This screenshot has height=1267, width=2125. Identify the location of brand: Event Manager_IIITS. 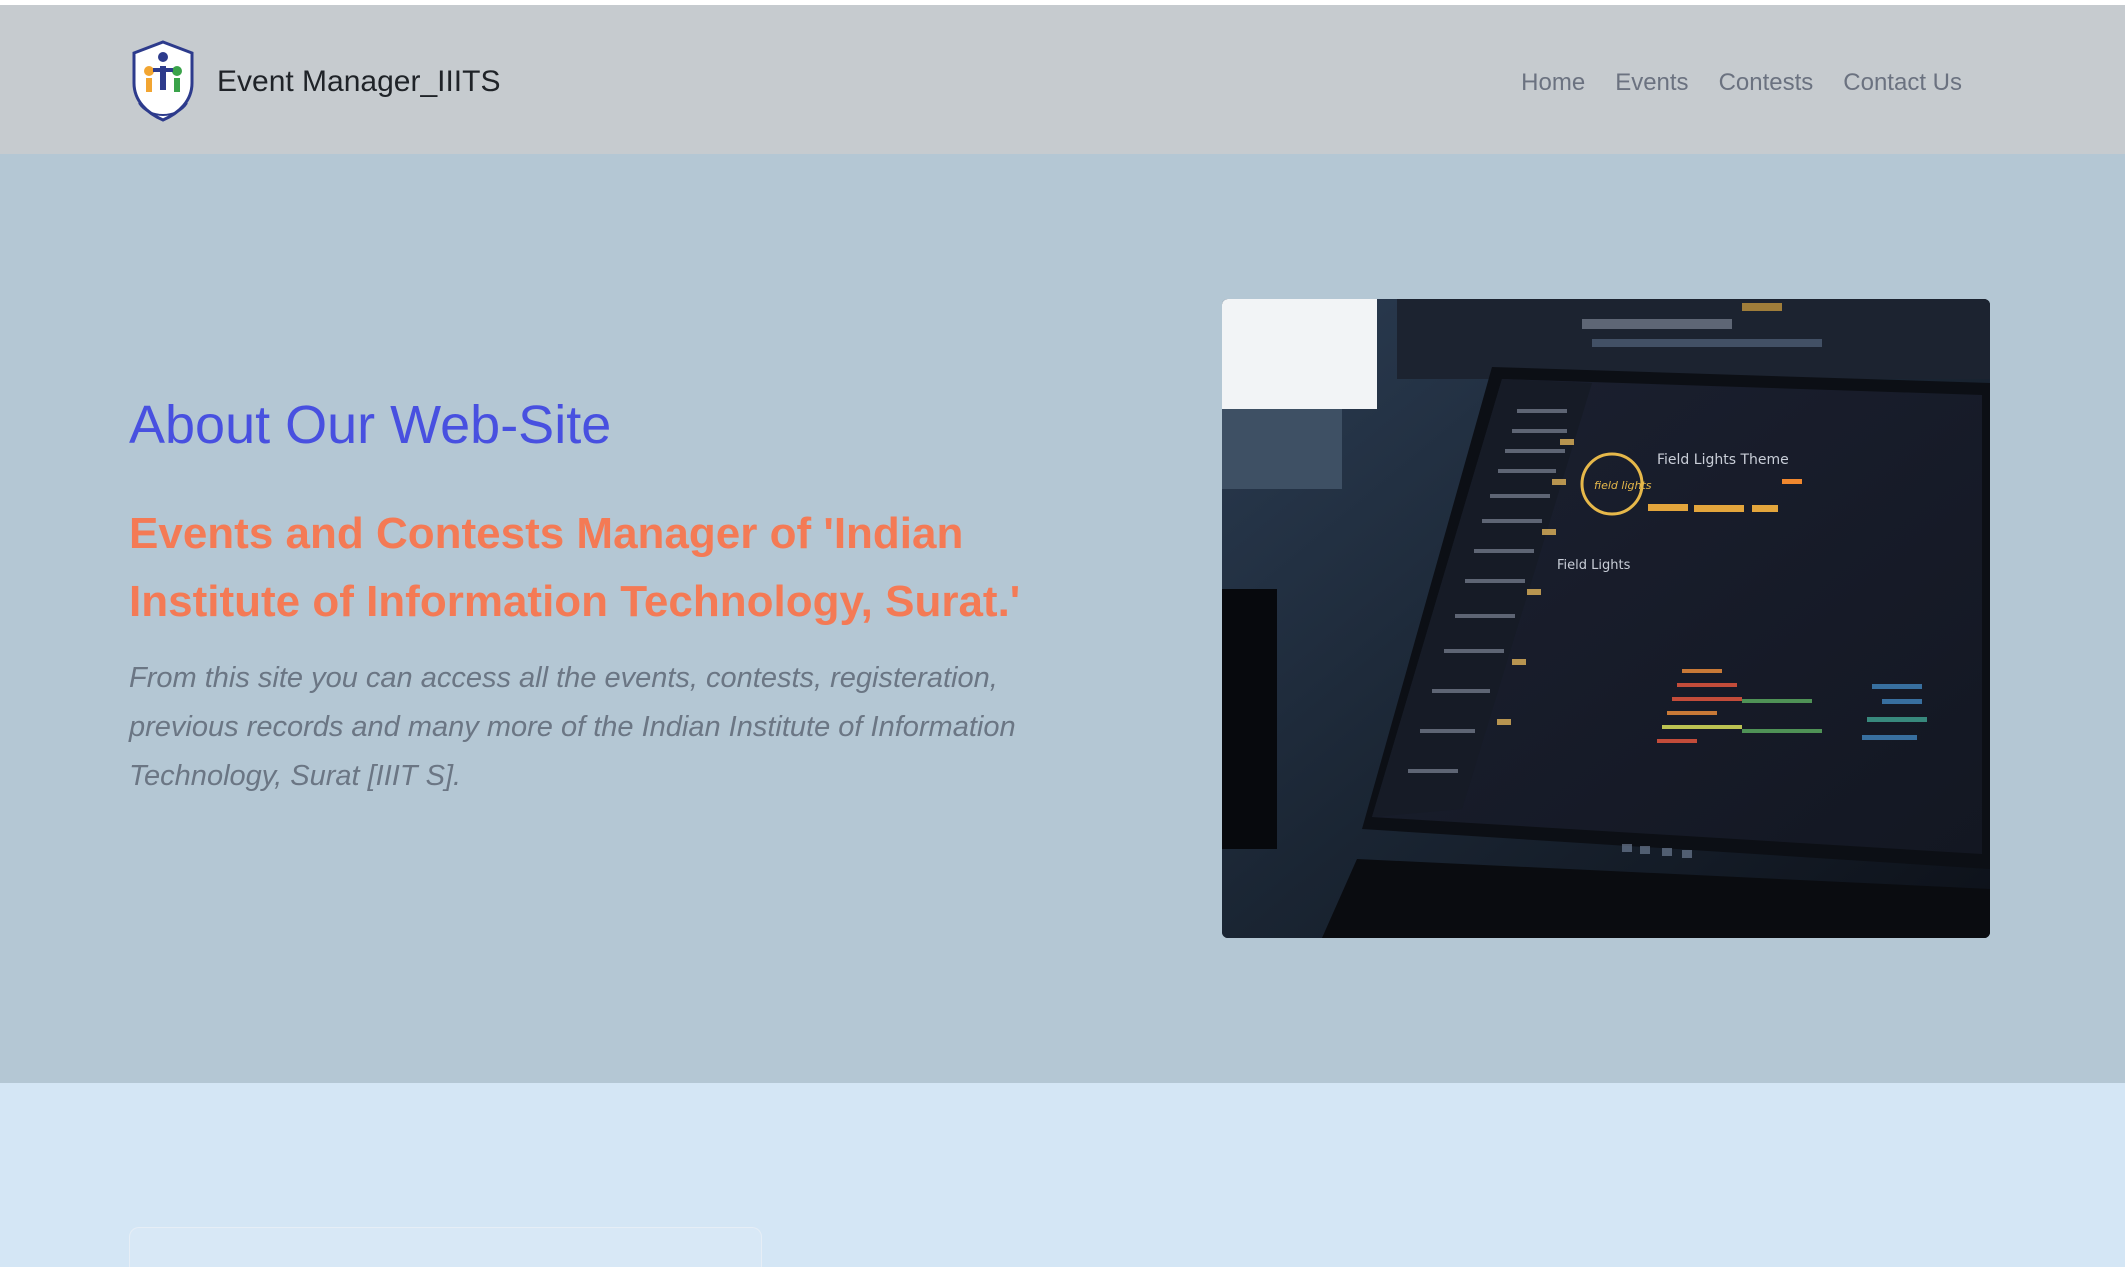
(314, 82).